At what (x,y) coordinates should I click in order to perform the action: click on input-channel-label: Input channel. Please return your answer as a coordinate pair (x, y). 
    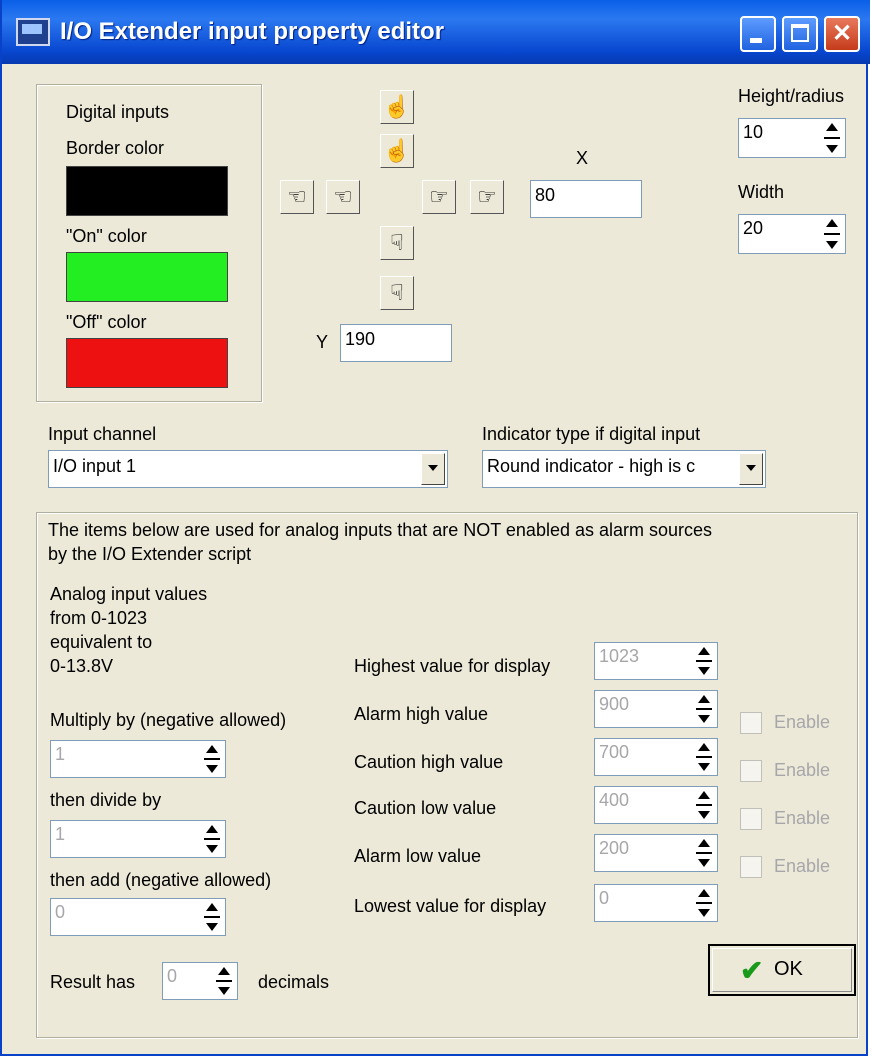
    Looking at the image, I should click on (102, 434).